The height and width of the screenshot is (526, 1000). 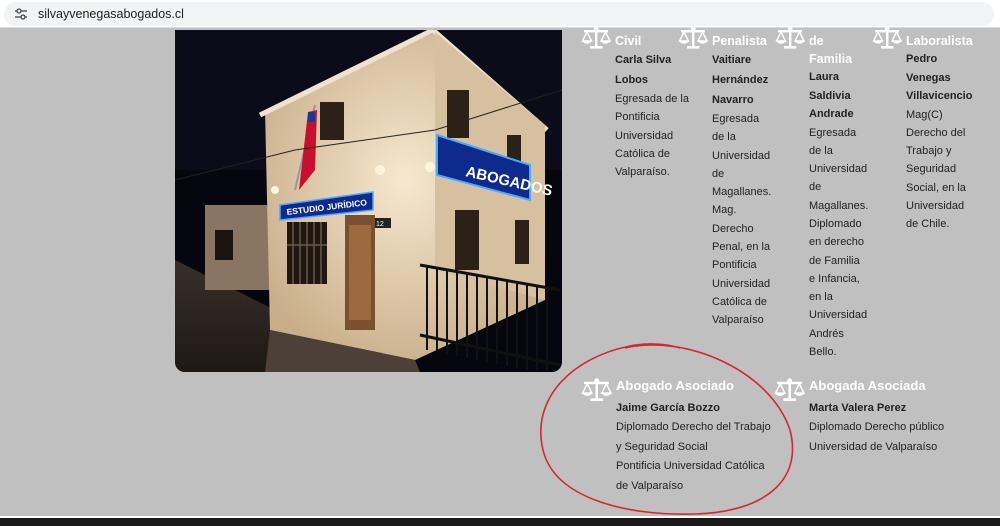 I want to click on associate-name: Jaime García Bozzo, so click(x=668, y=408).